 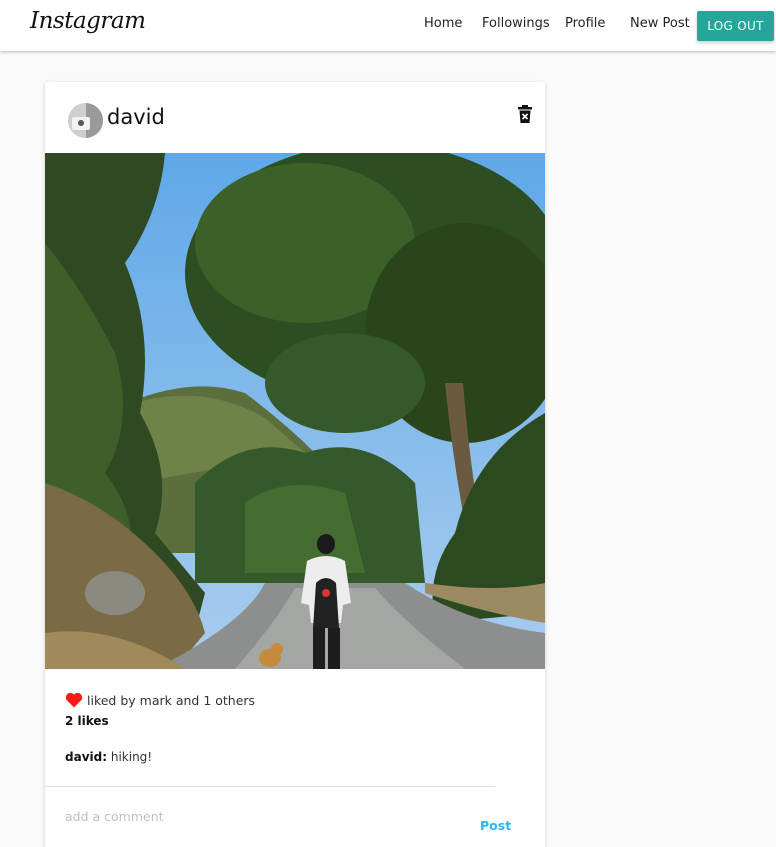 I want to click on caption-text: hiking!, so click(x=131, y=757).